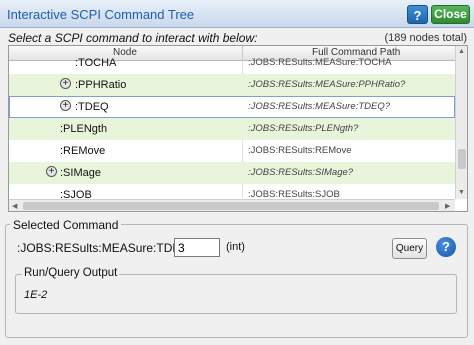 This screenshot has height=345, width=474. What do you see at coordinates (197, 247) in the screenshot?
I see `parameter-input` at bounding box center [197, 247].